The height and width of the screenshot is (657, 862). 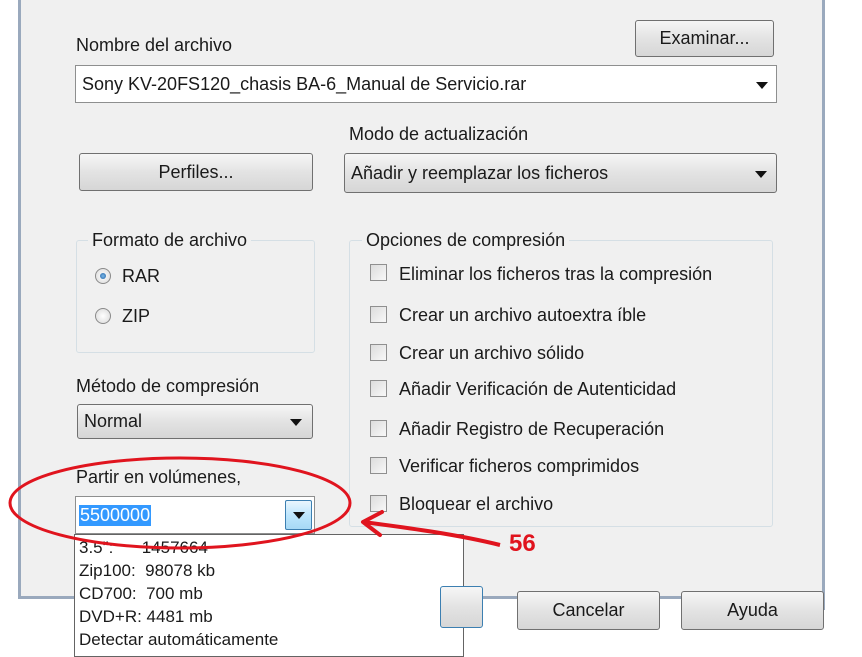 I want to click on annotation-number: 56, so click(x=522, y=543).